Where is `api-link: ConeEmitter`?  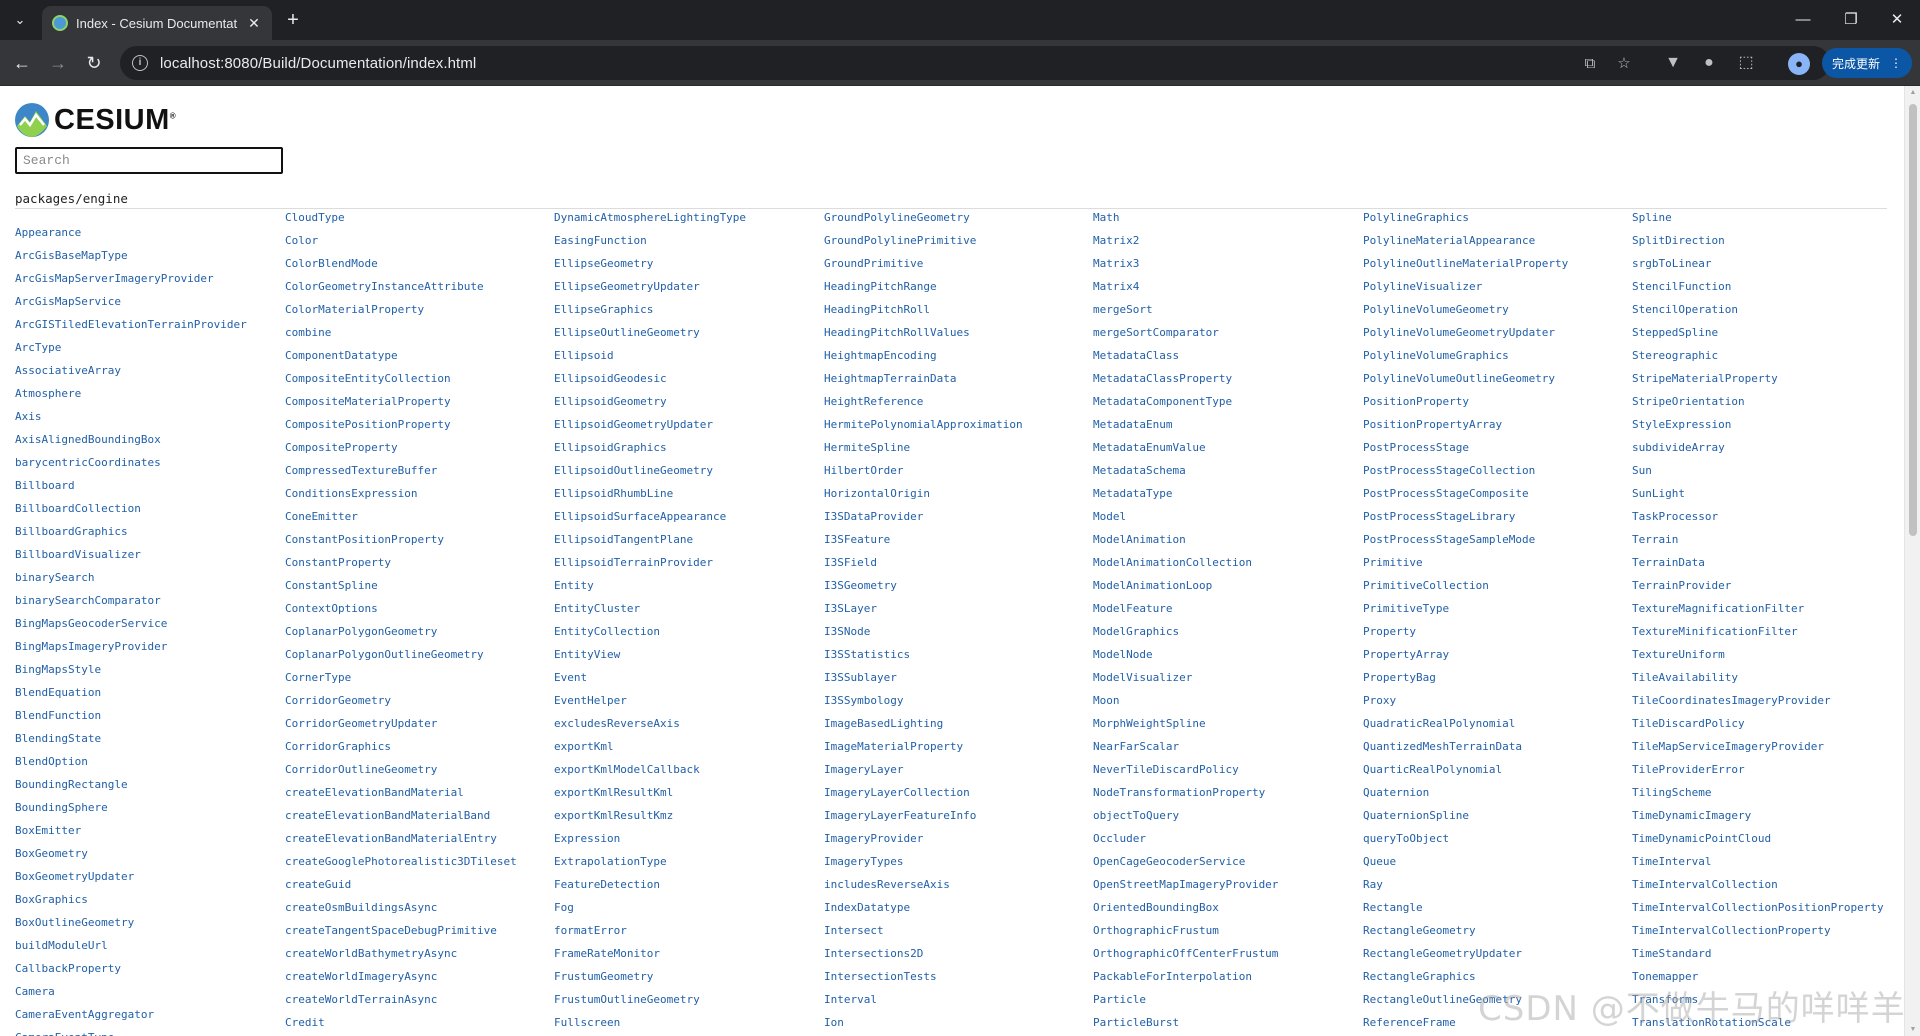
api-link: ConeEmitter is located at coordinates (419, 516).